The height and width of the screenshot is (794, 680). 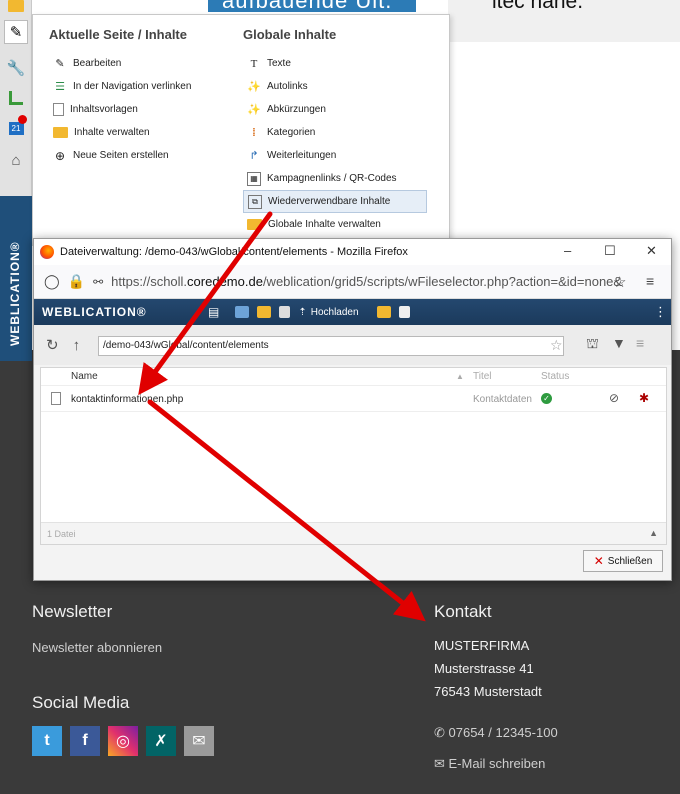 I want to click on menu-item-abbreviations: ✨ Abkürzungen, so click(x=335, y=109).